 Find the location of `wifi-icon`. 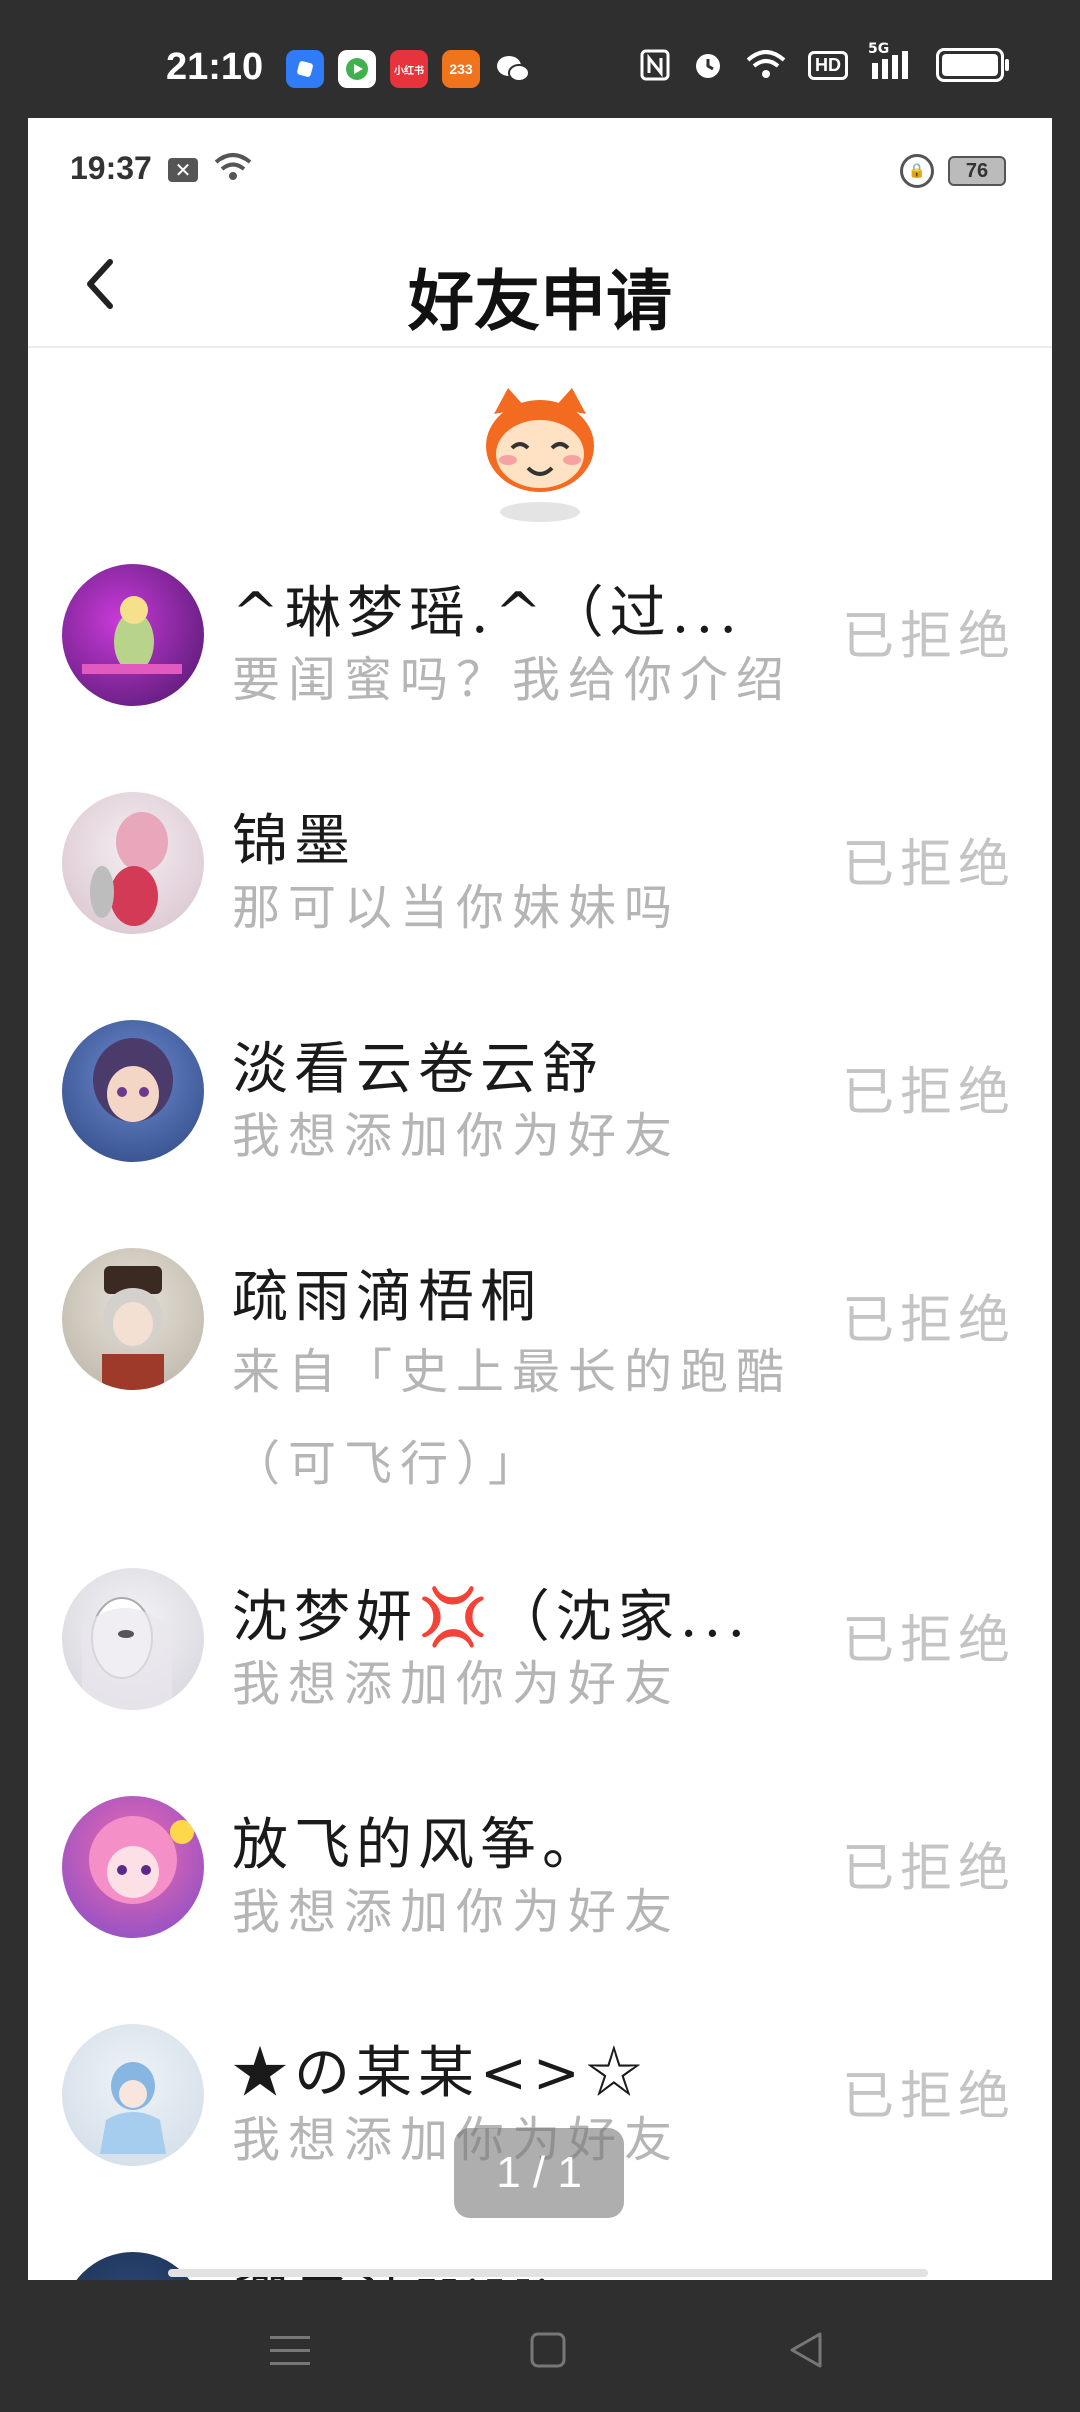

wifi-icon is located at coordinates (766, 65).